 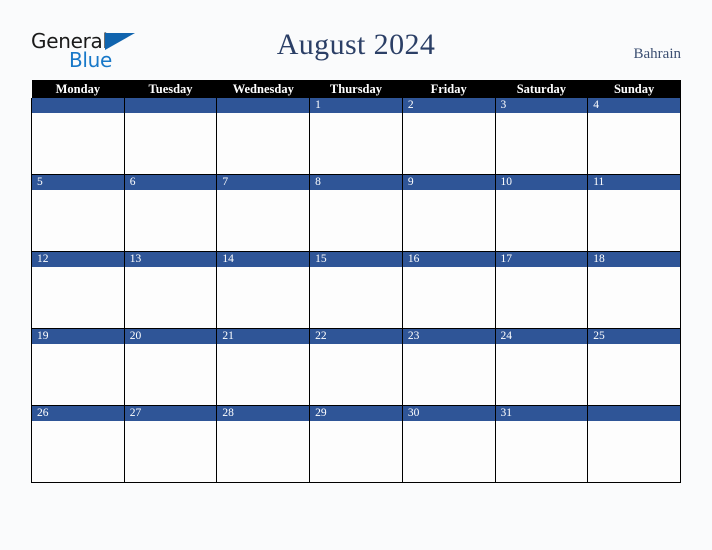 I want to click on calendar-day-cell: 8, so click(x=356, y=213).